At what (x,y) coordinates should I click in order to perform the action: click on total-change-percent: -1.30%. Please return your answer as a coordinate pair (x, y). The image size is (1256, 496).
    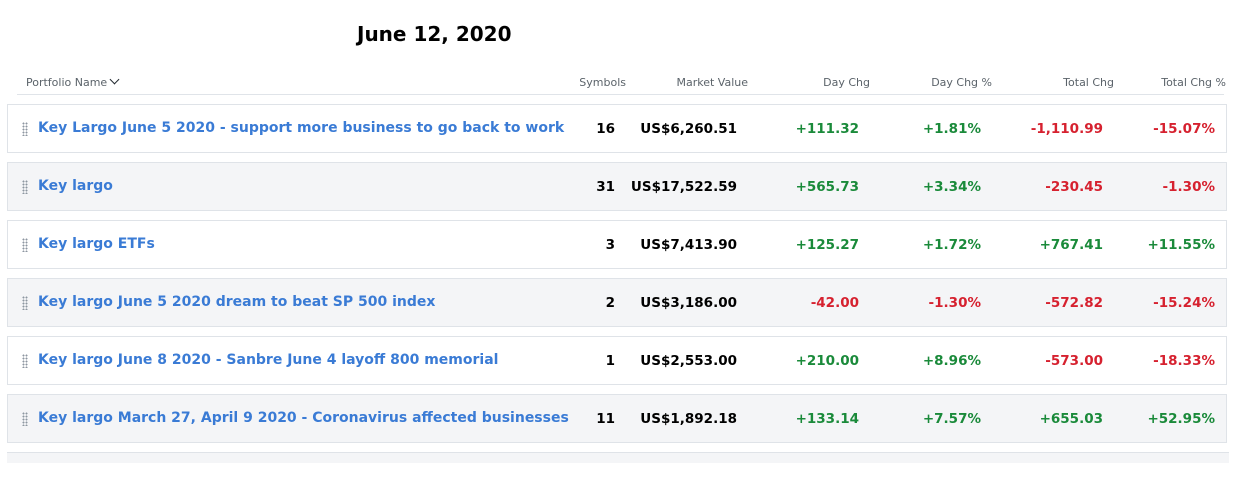
    Looking at the image, I should click on (1188, 187).